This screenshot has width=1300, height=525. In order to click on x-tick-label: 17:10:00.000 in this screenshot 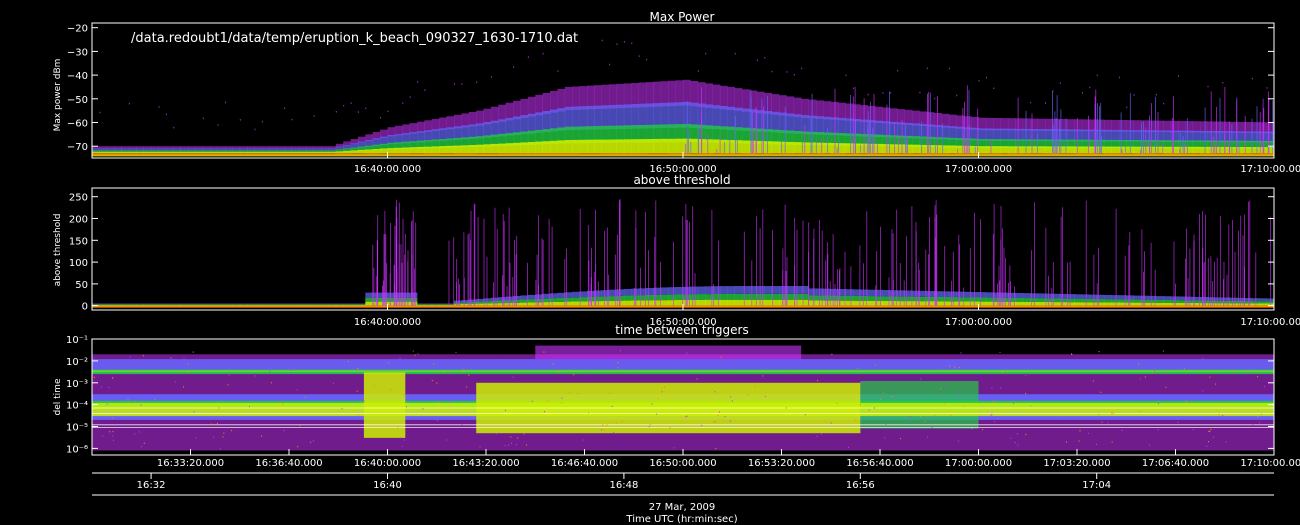, I will do `click(1270, 322)`.